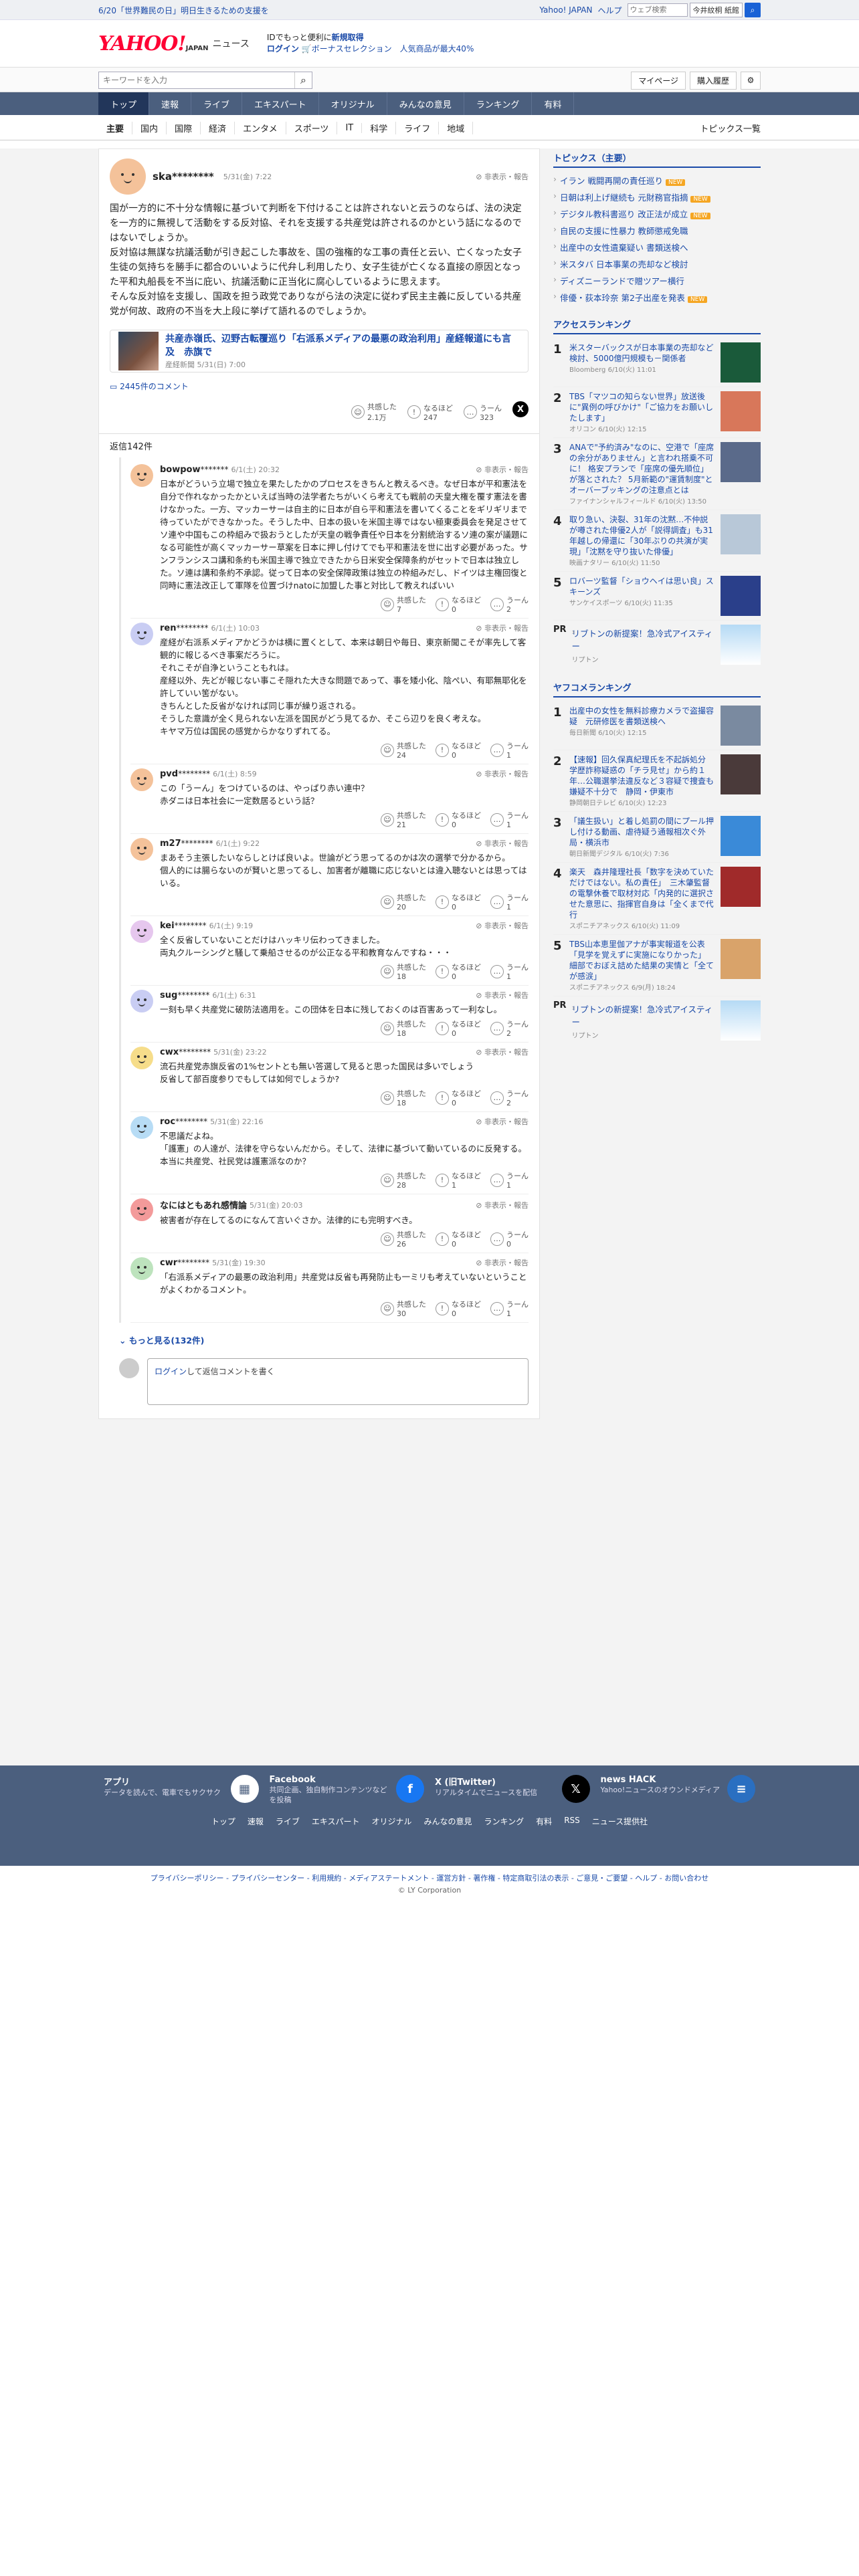  I want to click on tab-5: みんなの意見, so click(426, 103).